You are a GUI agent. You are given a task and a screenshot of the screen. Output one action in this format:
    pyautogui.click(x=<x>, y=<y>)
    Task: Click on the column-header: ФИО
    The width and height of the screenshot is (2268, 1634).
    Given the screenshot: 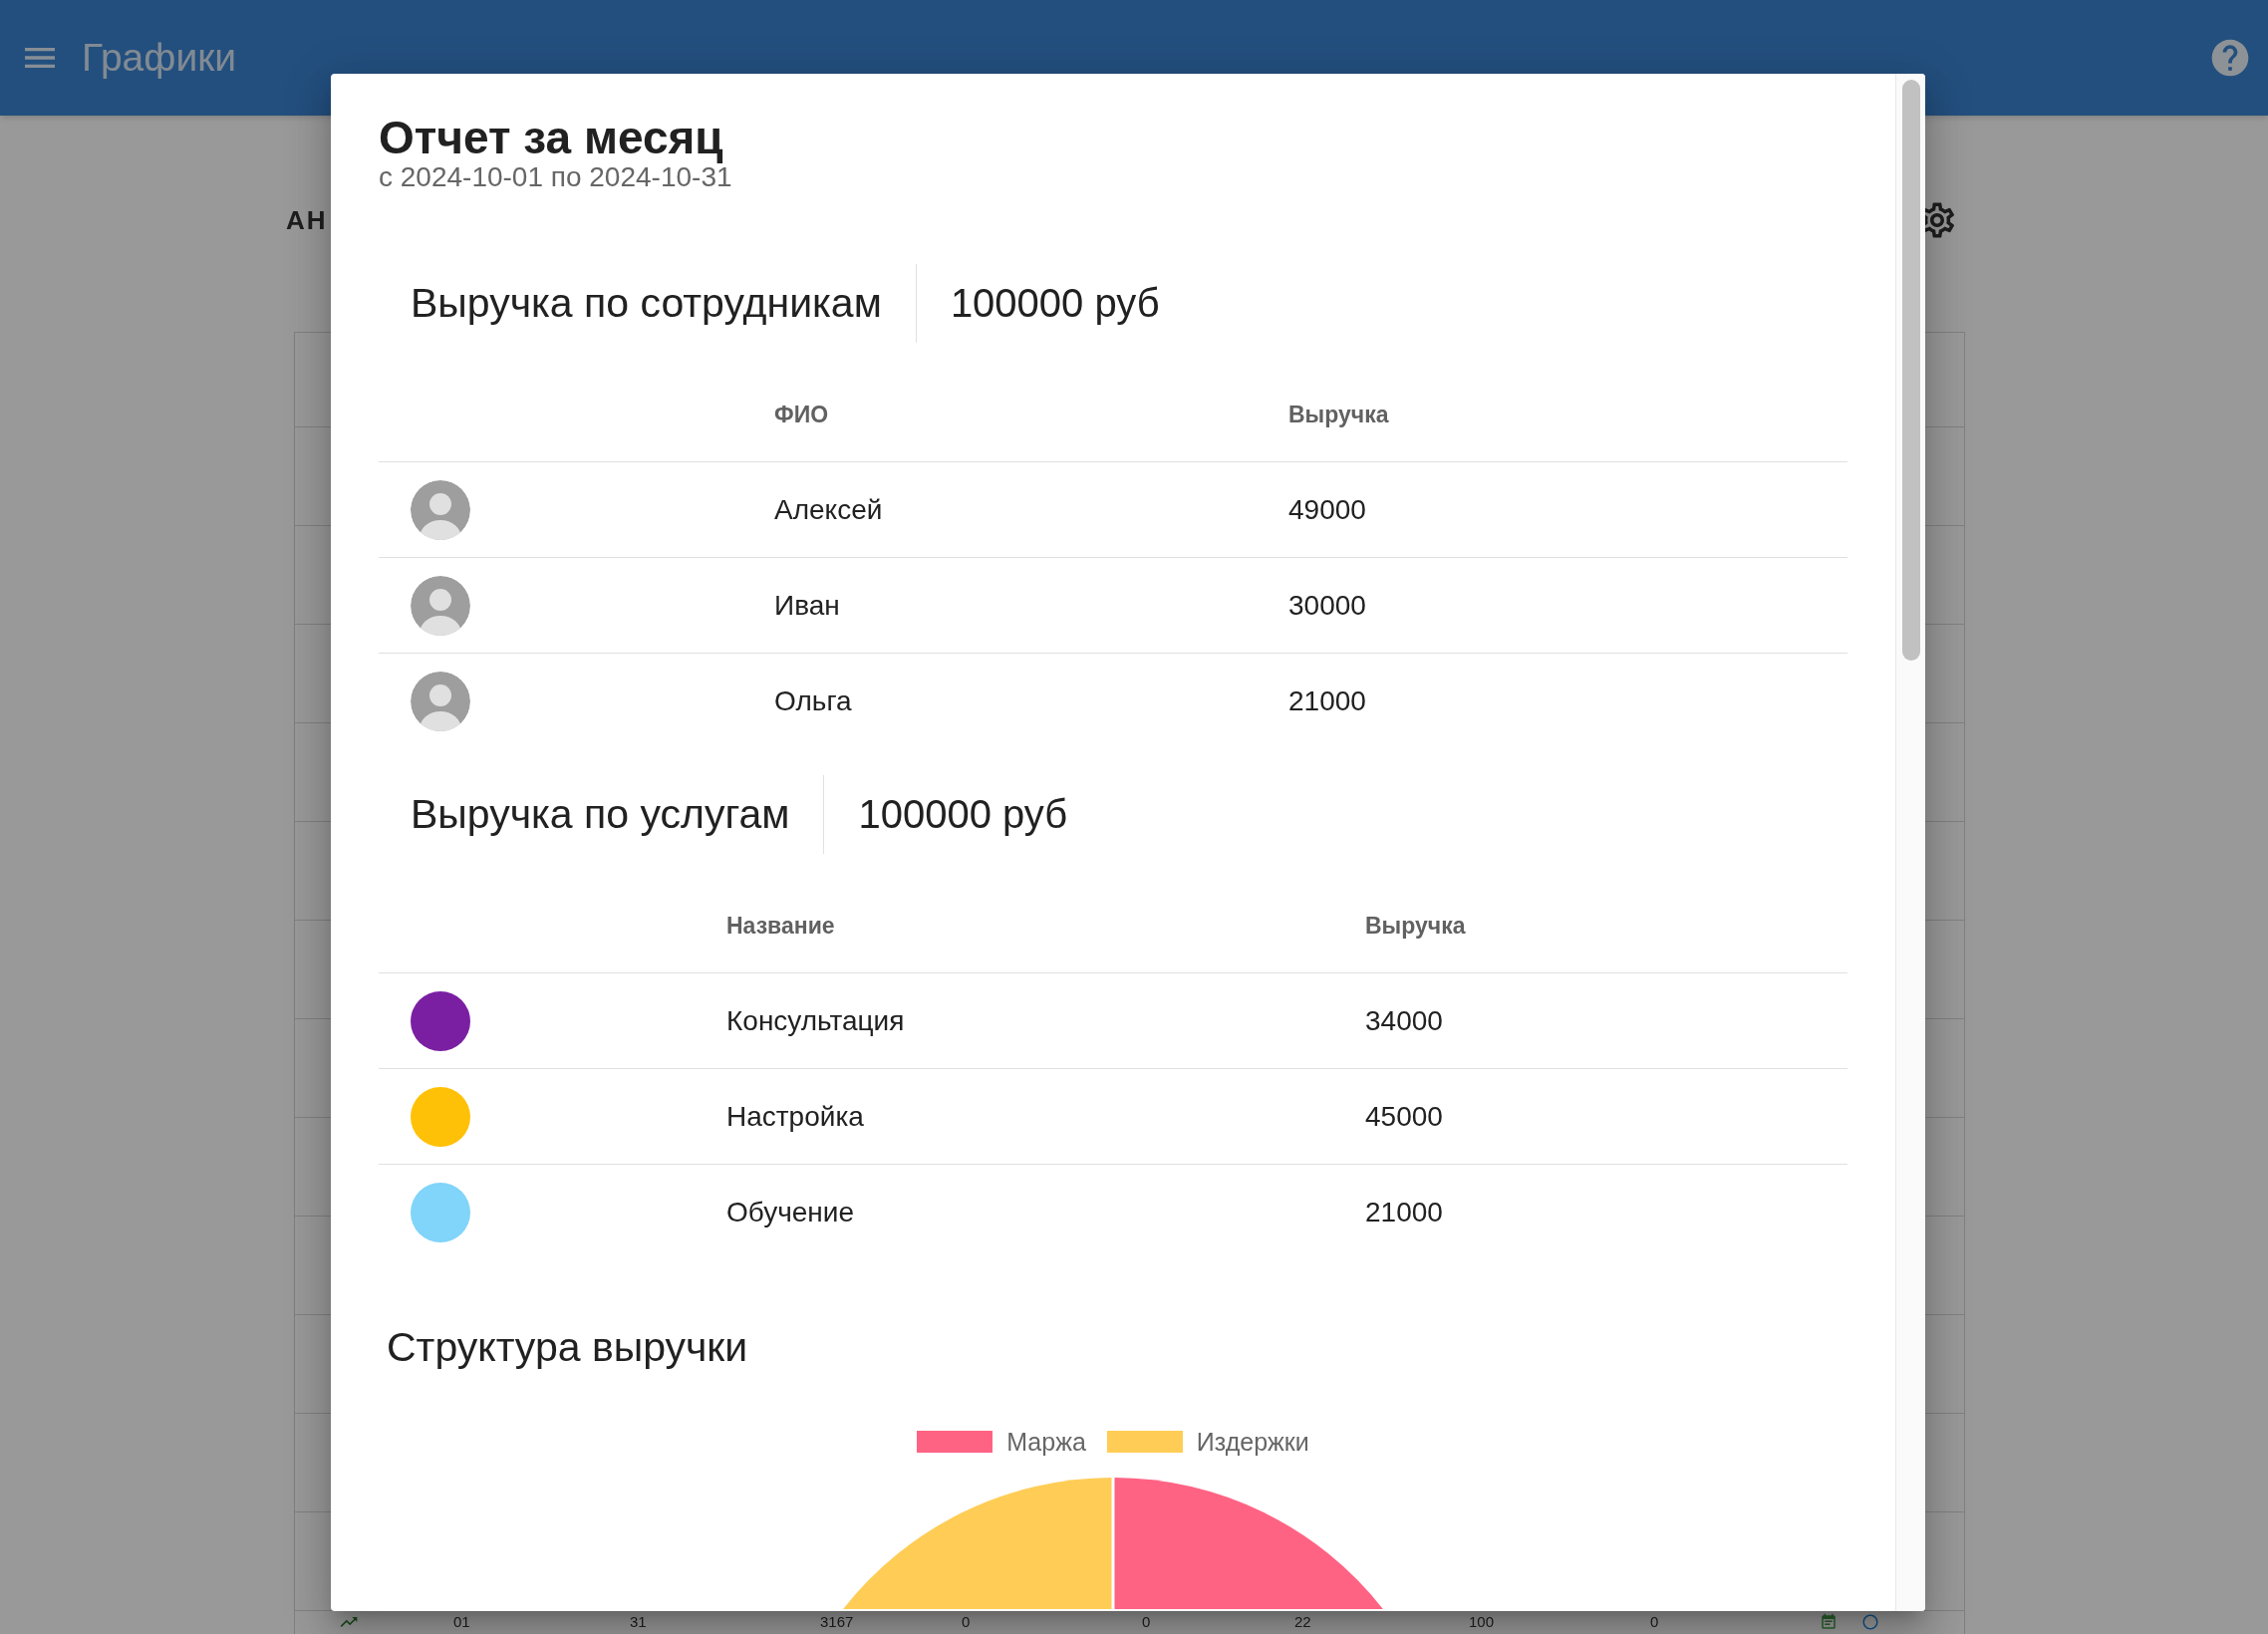 What is the action you would take?
    pyautogui.click(x=802, y=414)
    